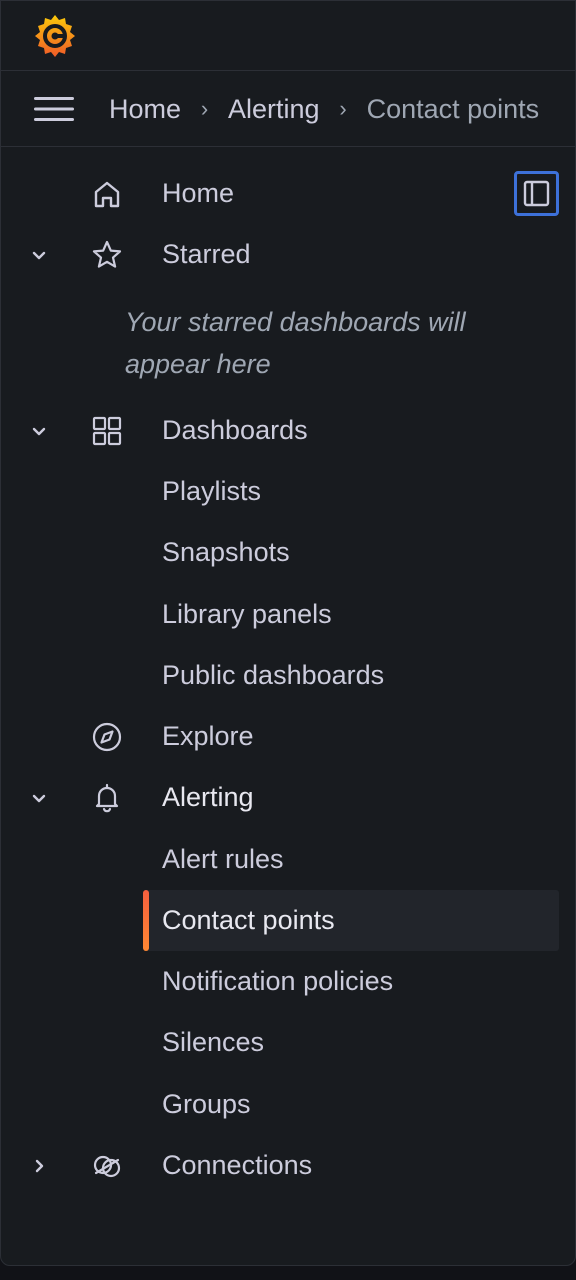  Describe the element at coordinates (288, 1042) in the screenshot. I see `sidebar-item-silences: Silences` at that location.